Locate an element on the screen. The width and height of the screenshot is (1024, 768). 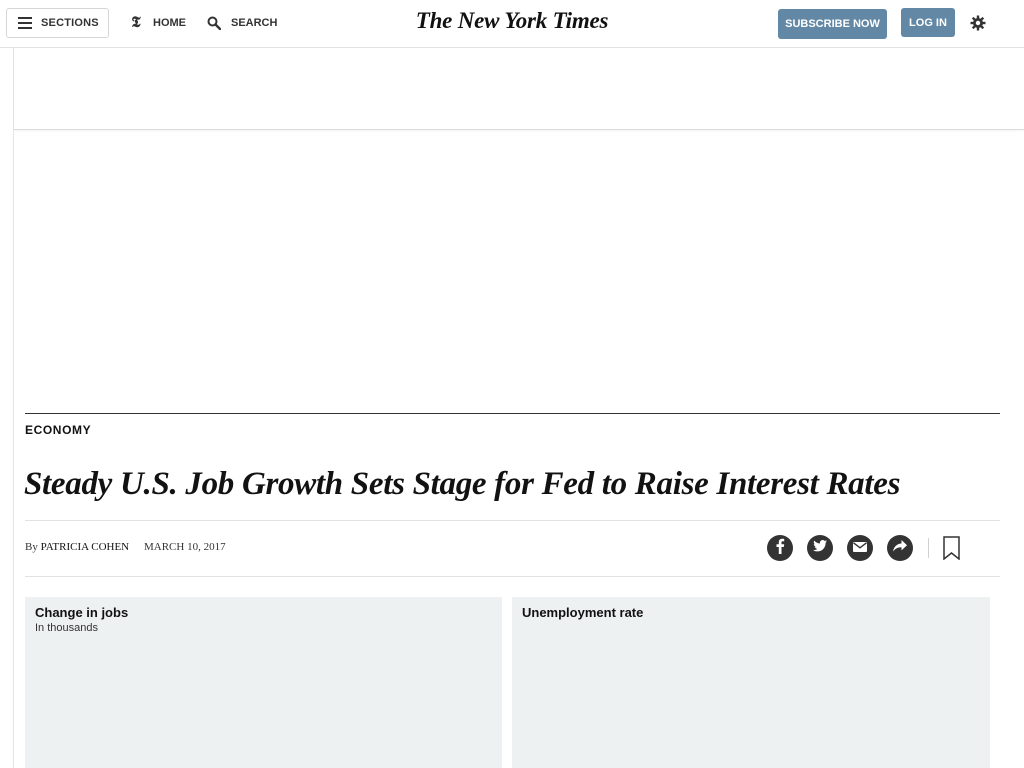
logo-text: The New York Times is located at coordinates (512, 20).